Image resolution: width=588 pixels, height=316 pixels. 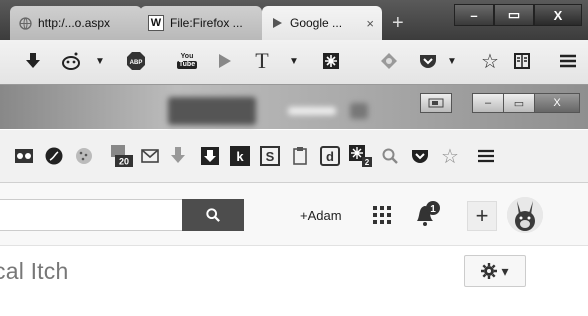 I want to click on blurred-icon, so click(x=359, y=111).